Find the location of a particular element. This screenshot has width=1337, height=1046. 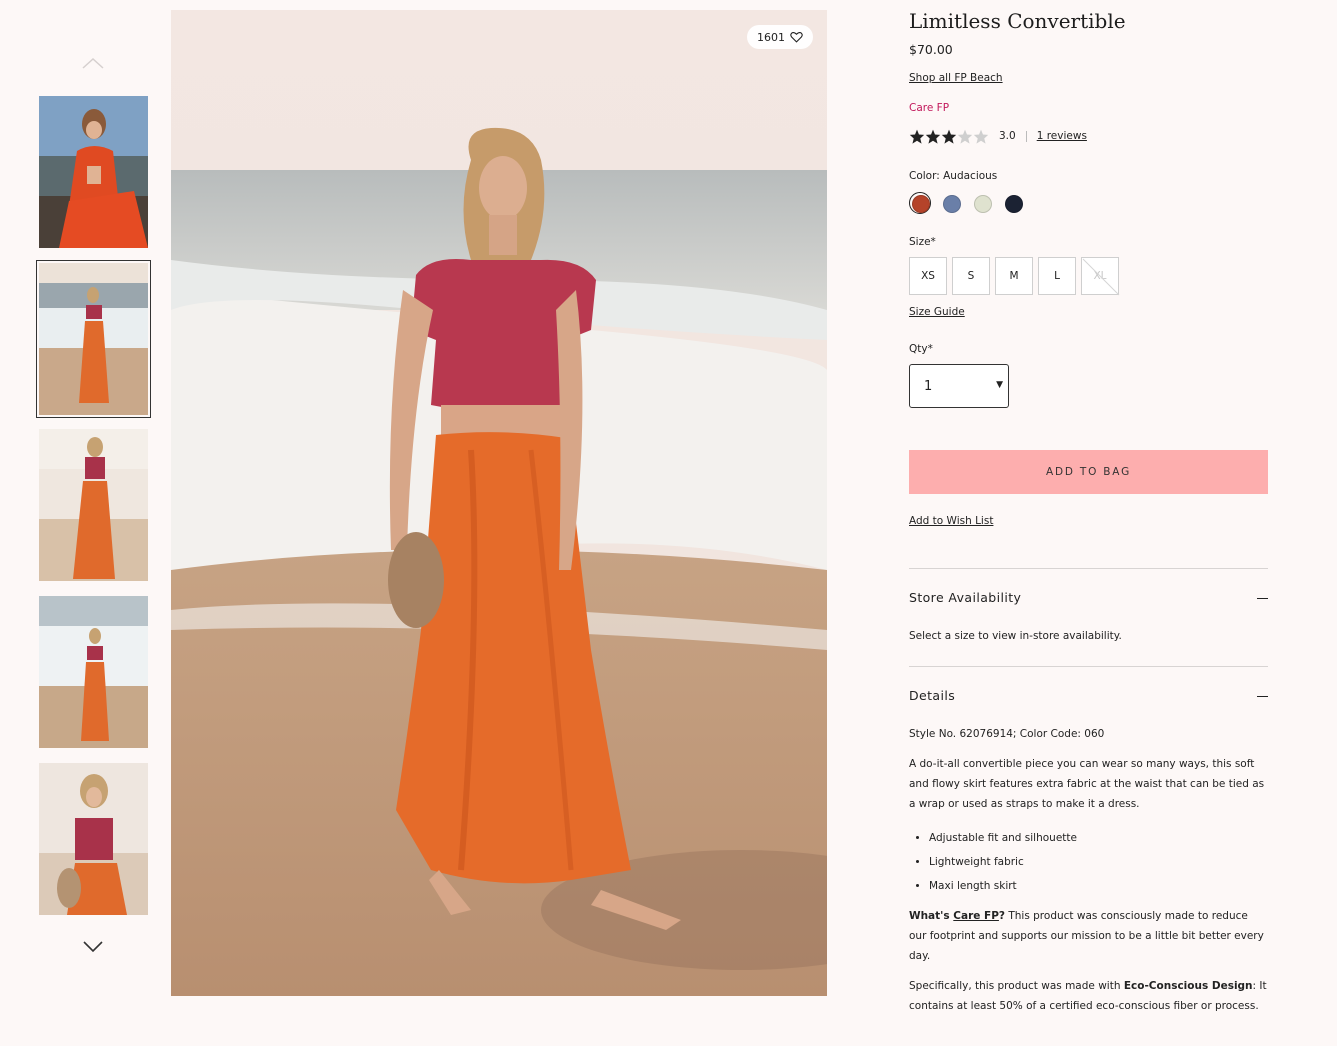

size-selector: XS S M L XL is located at coordinates (1014, 276).